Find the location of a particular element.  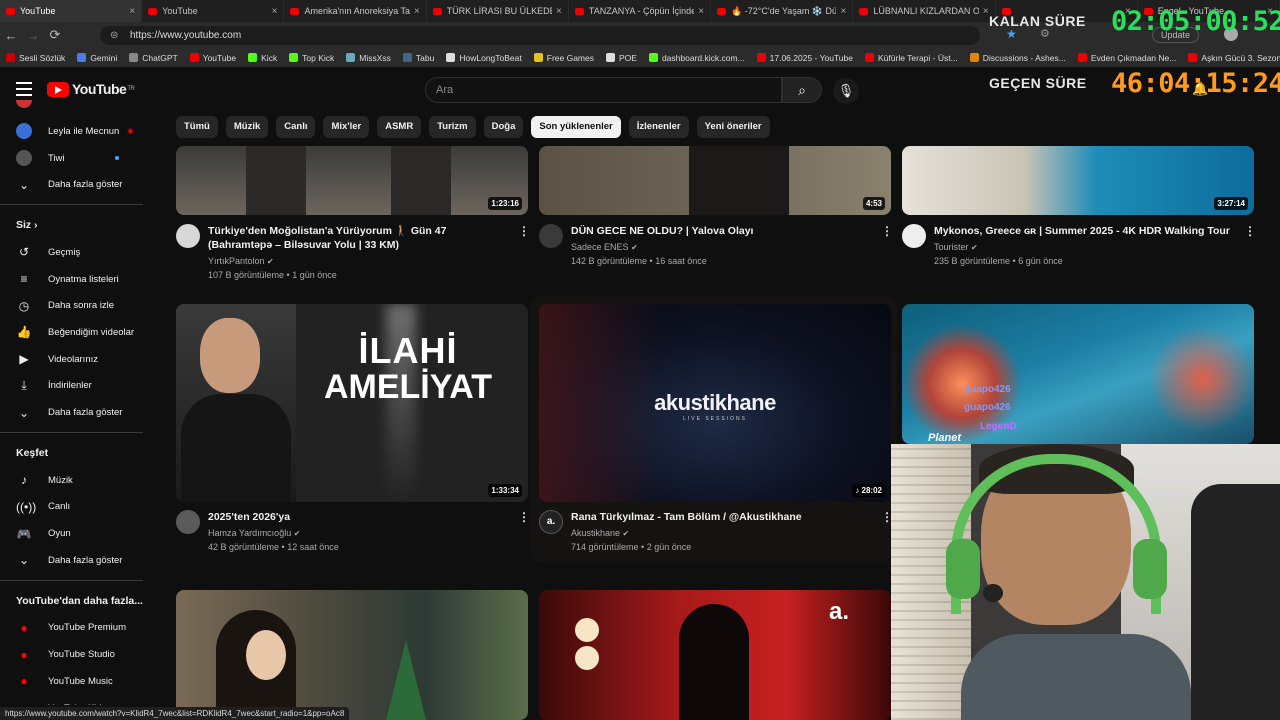

sidebar-item: ⤓ İndirilenler is located at coordinates (77, 386).